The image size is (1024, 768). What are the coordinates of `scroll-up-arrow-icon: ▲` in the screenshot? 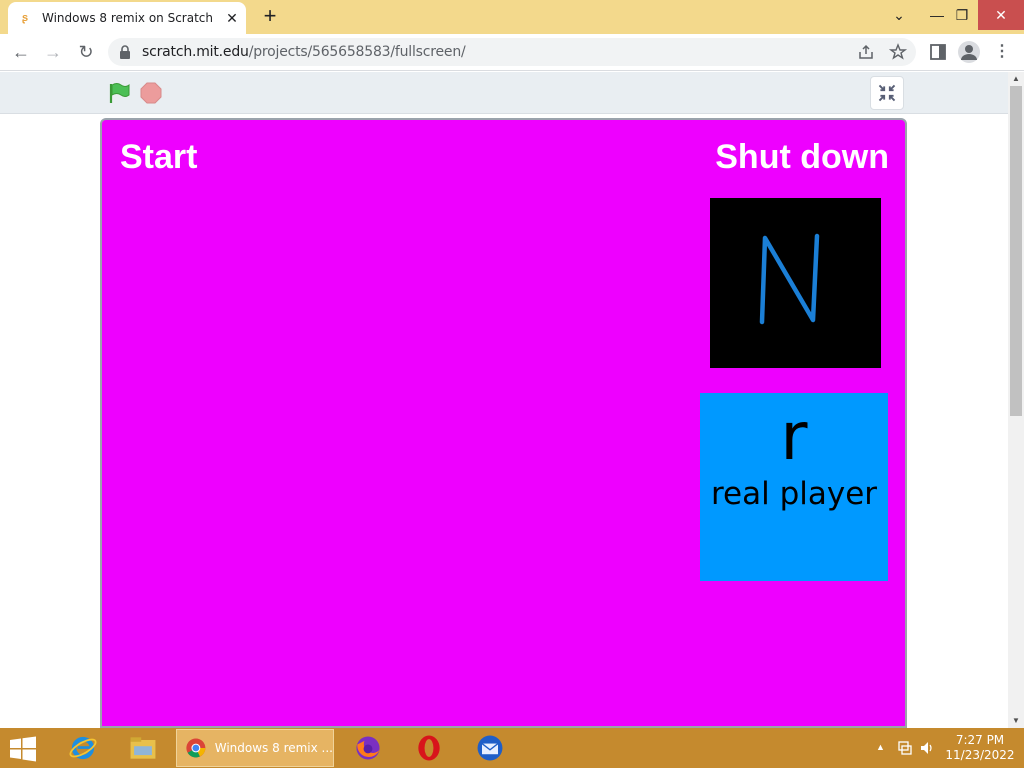 It's located at (1016, 79).